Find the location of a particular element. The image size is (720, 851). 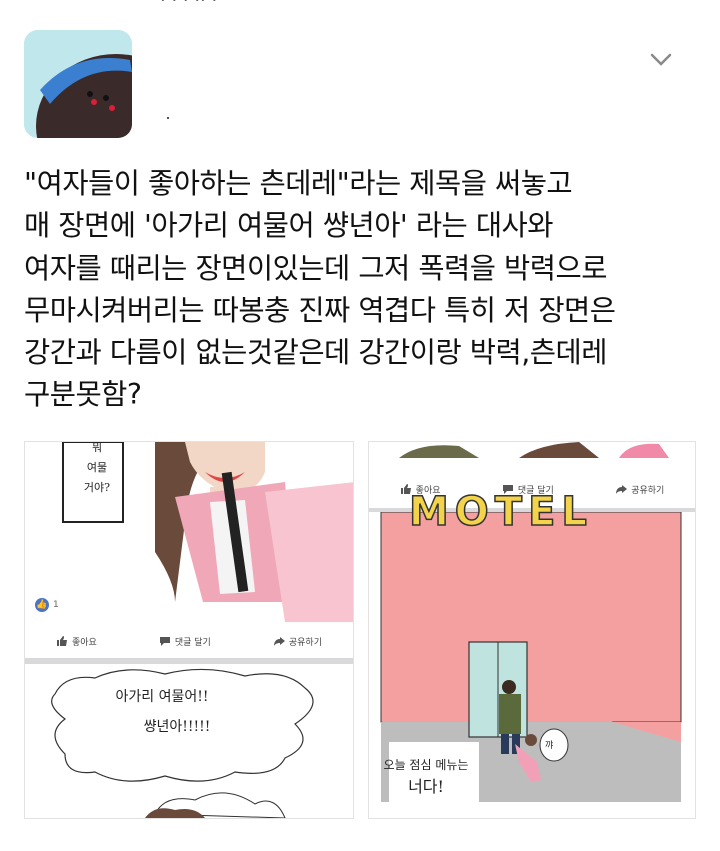

tweet-line: 여자를 때리는 장면이있는데 그저 폭력을 박력으로 is located at coordinates (315, 268).